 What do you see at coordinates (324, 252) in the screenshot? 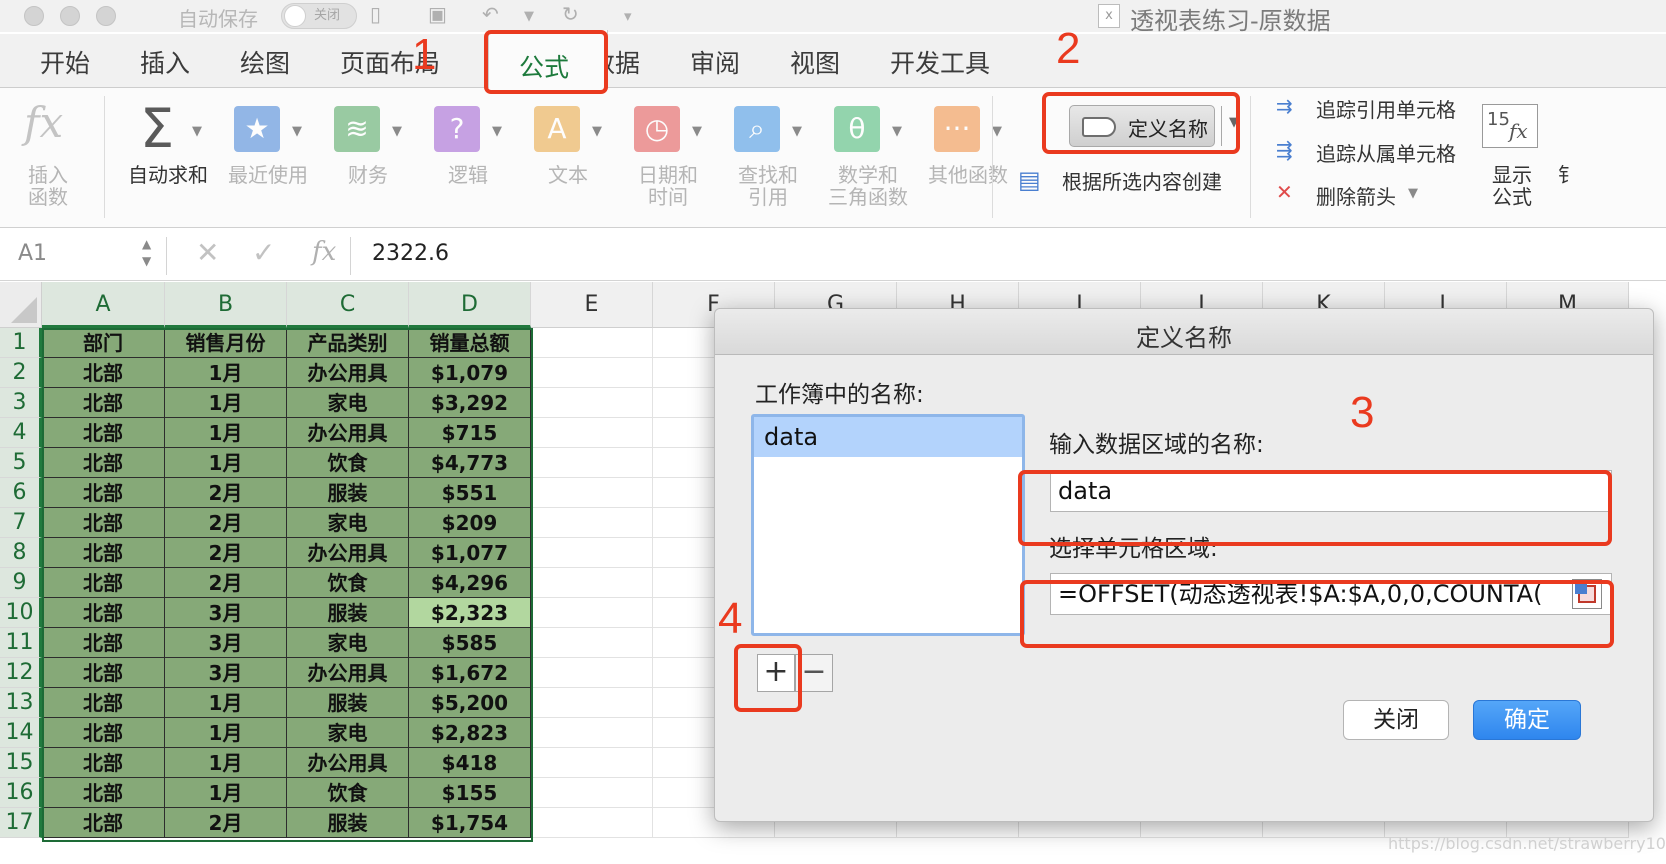
I see `fx-icon: fx` at bounding box center [324, 252].